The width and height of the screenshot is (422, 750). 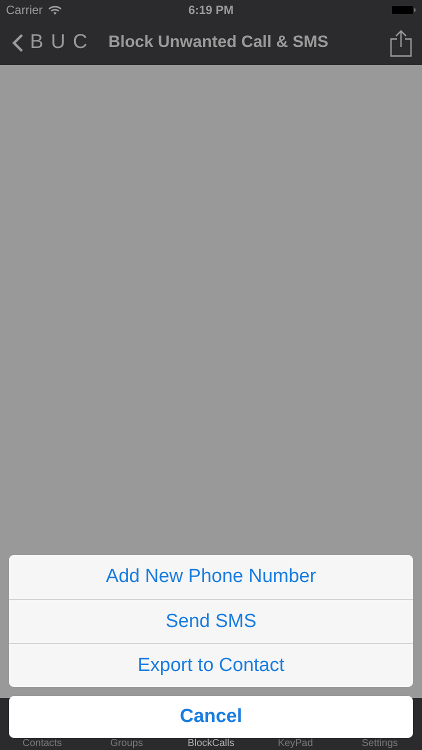 What do you see at coordinates (218, 42) in the screenshot?
I see `nav-title: Block Unwanted Call & SMS` at bounding box center [218, 42].